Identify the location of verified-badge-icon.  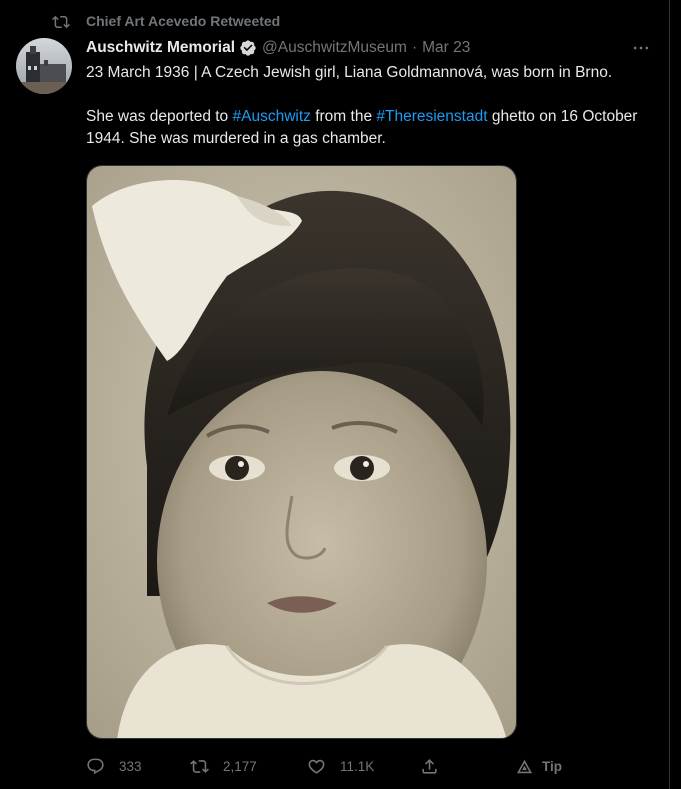
(248, 48).